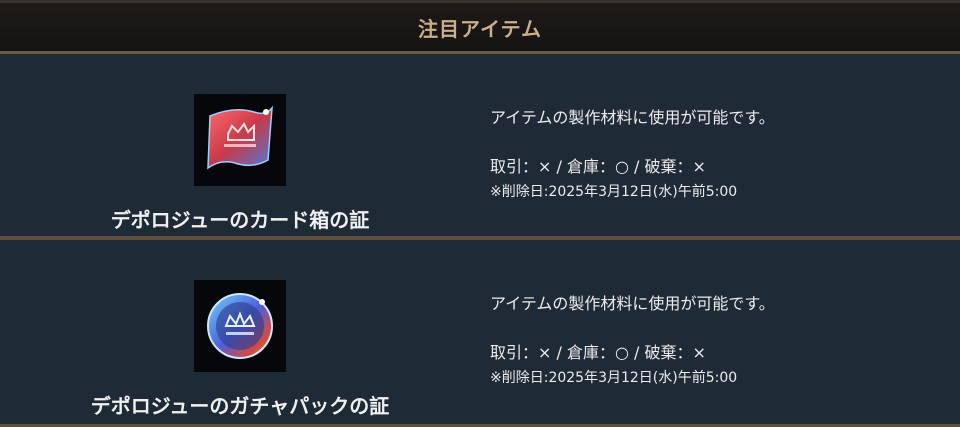 The width and height of the screenshot is (960, 427). I want to click on item-name: デポロジューのカード箱の証, so click(240, 220).